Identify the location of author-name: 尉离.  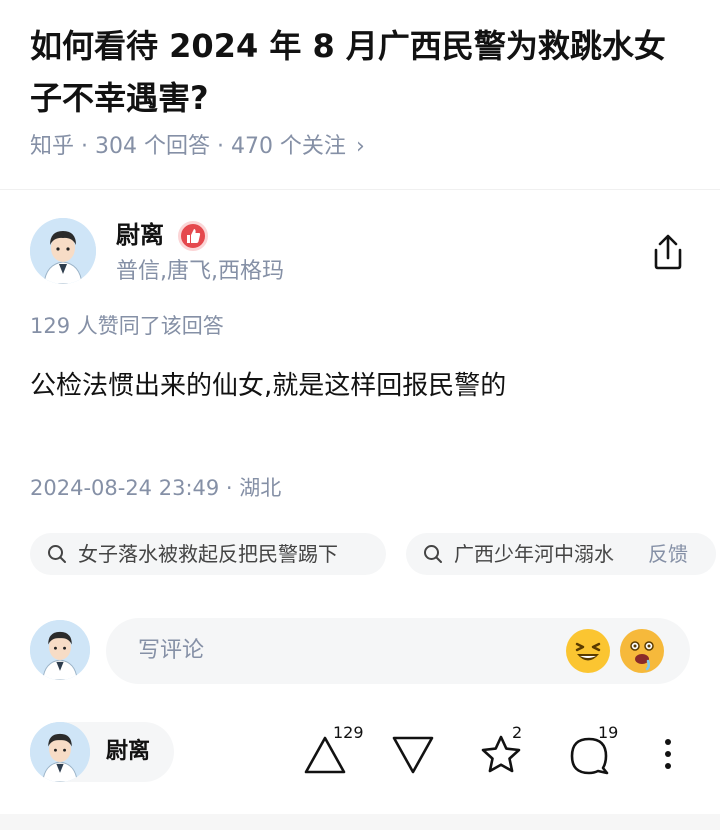
(140, 235).